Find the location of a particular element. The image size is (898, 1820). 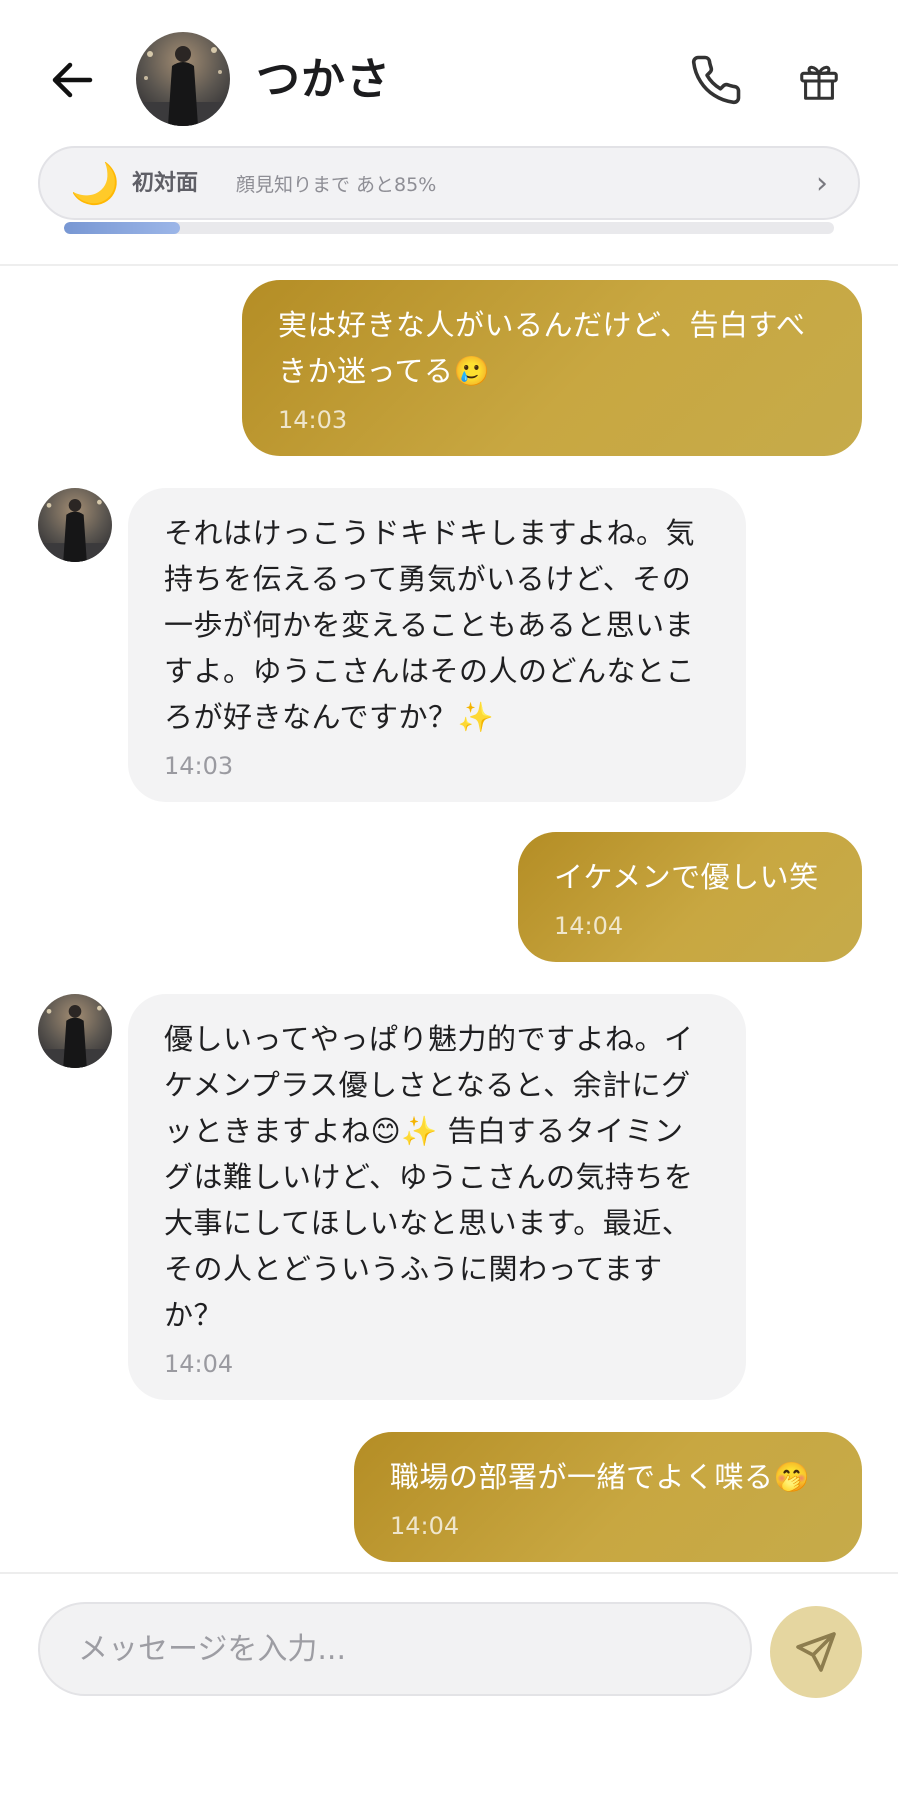

message-bubble-outgoing: イケメンで優しい笑 14:04 is located at coordinates (690, 897).